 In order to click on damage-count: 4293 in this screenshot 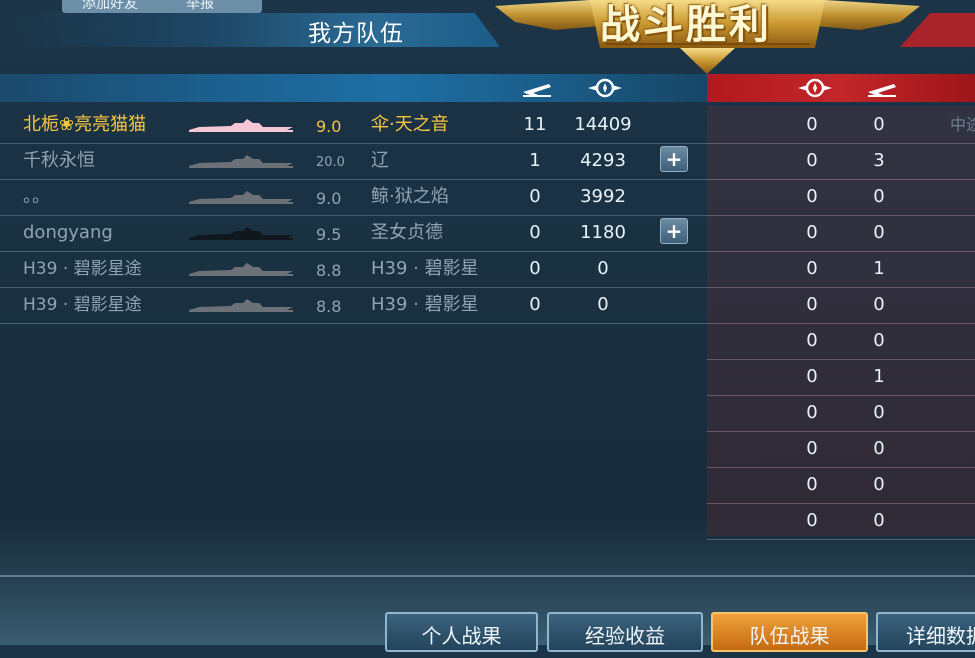, I will do `click(603, 160)`.